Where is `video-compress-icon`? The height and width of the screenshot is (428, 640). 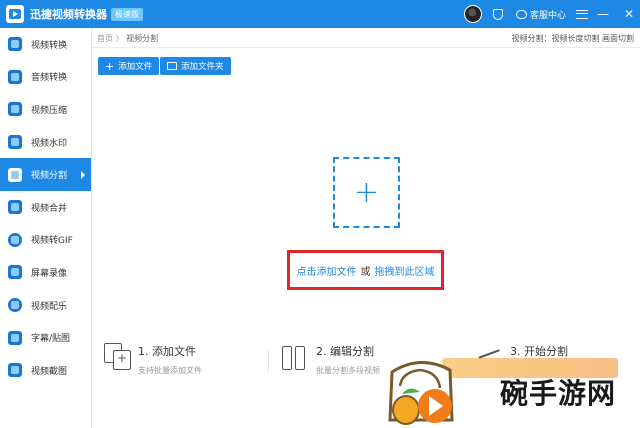 video-compress-icon is located at coordinates (15, 109).